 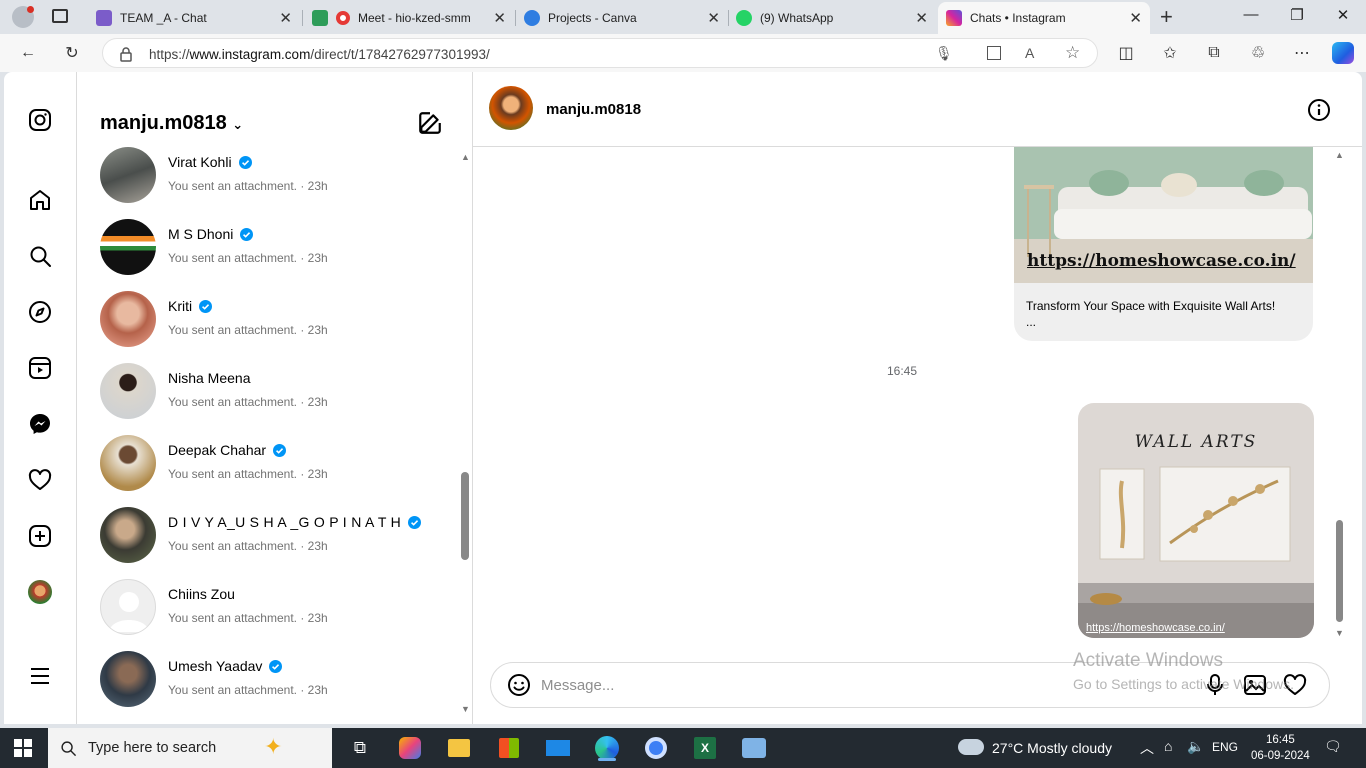 What do you see at coordinates (72, 53) in the screenshot?
I see `reload-icon: ↻` at bounding box center [72, 53].